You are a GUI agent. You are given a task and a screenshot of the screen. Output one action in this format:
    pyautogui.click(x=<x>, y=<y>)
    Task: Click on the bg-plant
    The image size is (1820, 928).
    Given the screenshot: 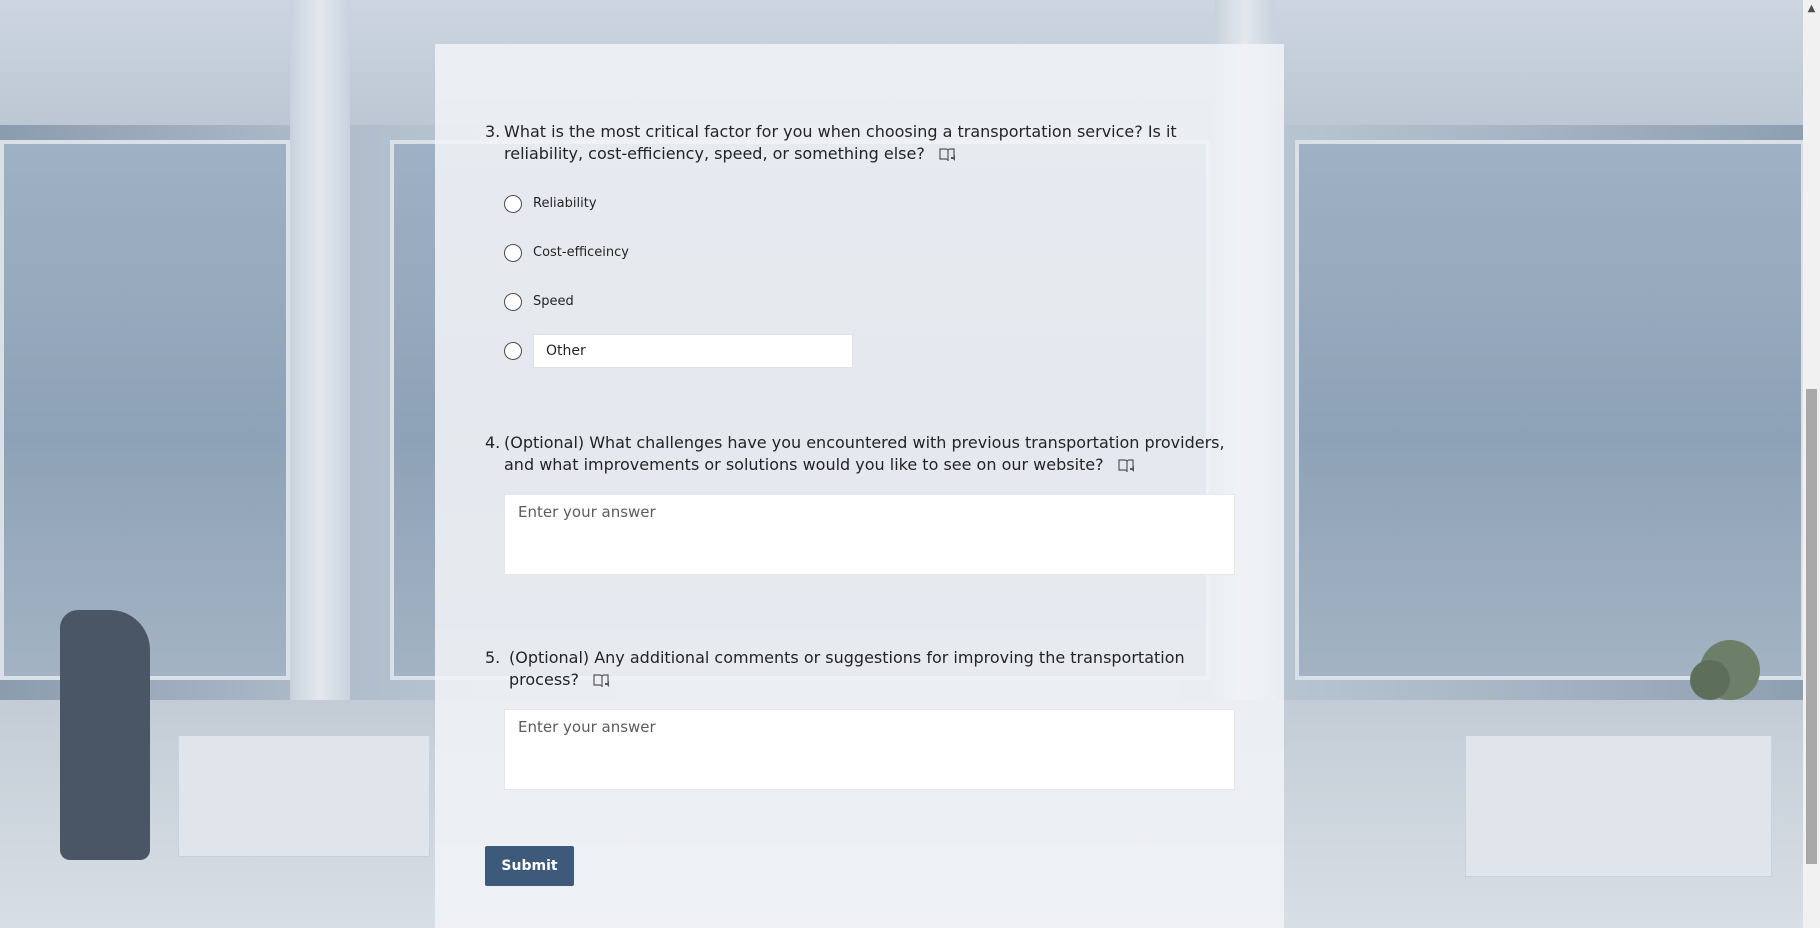 What is the action you would take?
    pyautogui.click(x=1710, y=680)
    